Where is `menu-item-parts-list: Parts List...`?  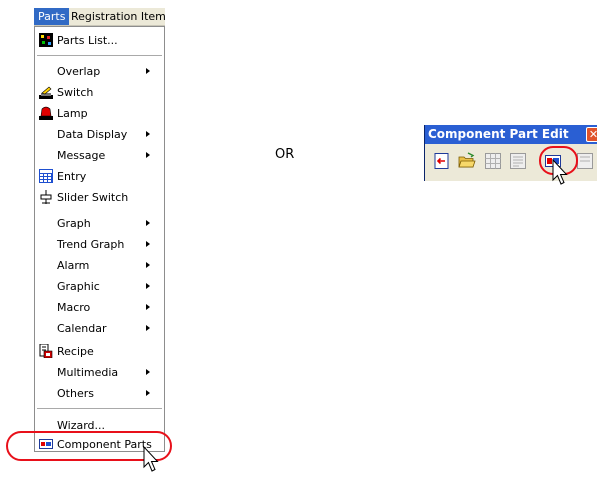 menu-item-parts-list: Parts List... is located at coordinates (99, 40).